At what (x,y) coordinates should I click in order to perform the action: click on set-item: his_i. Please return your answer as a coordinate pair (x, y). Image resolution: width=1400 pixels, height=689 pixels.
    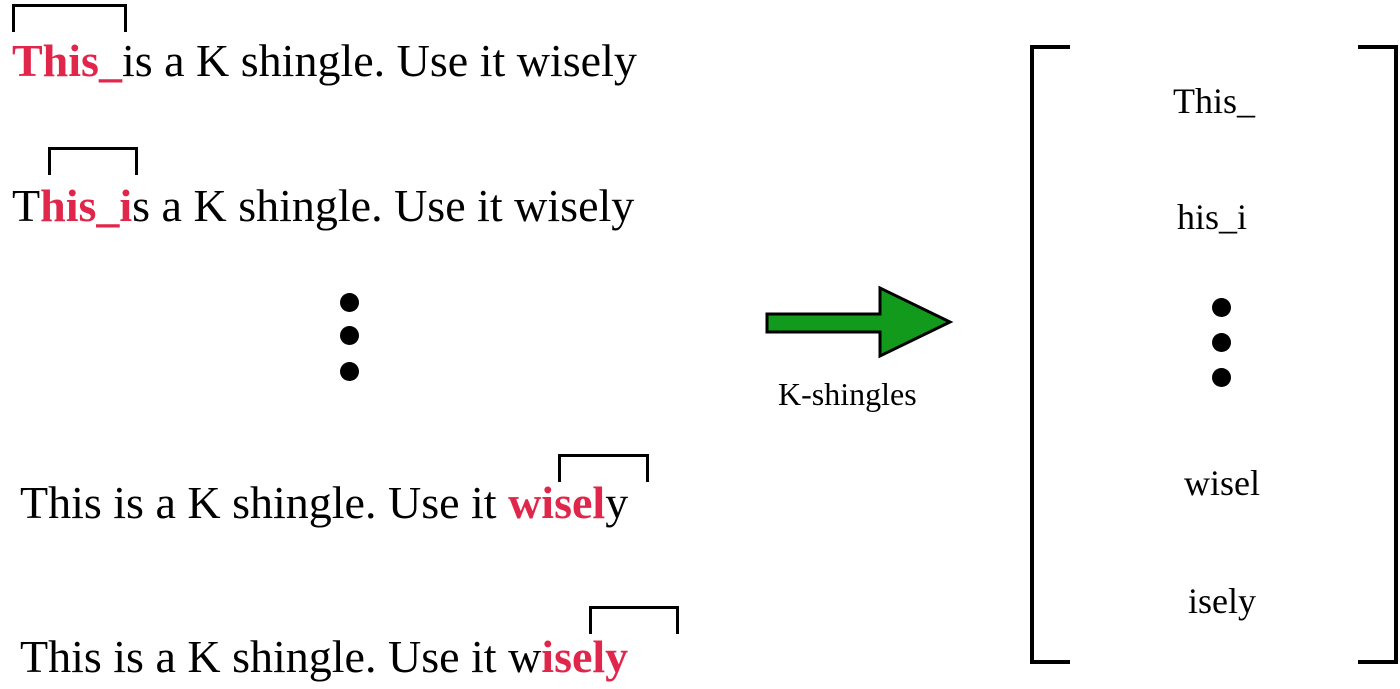
    Looking at the image, I should click on (1211, 217).